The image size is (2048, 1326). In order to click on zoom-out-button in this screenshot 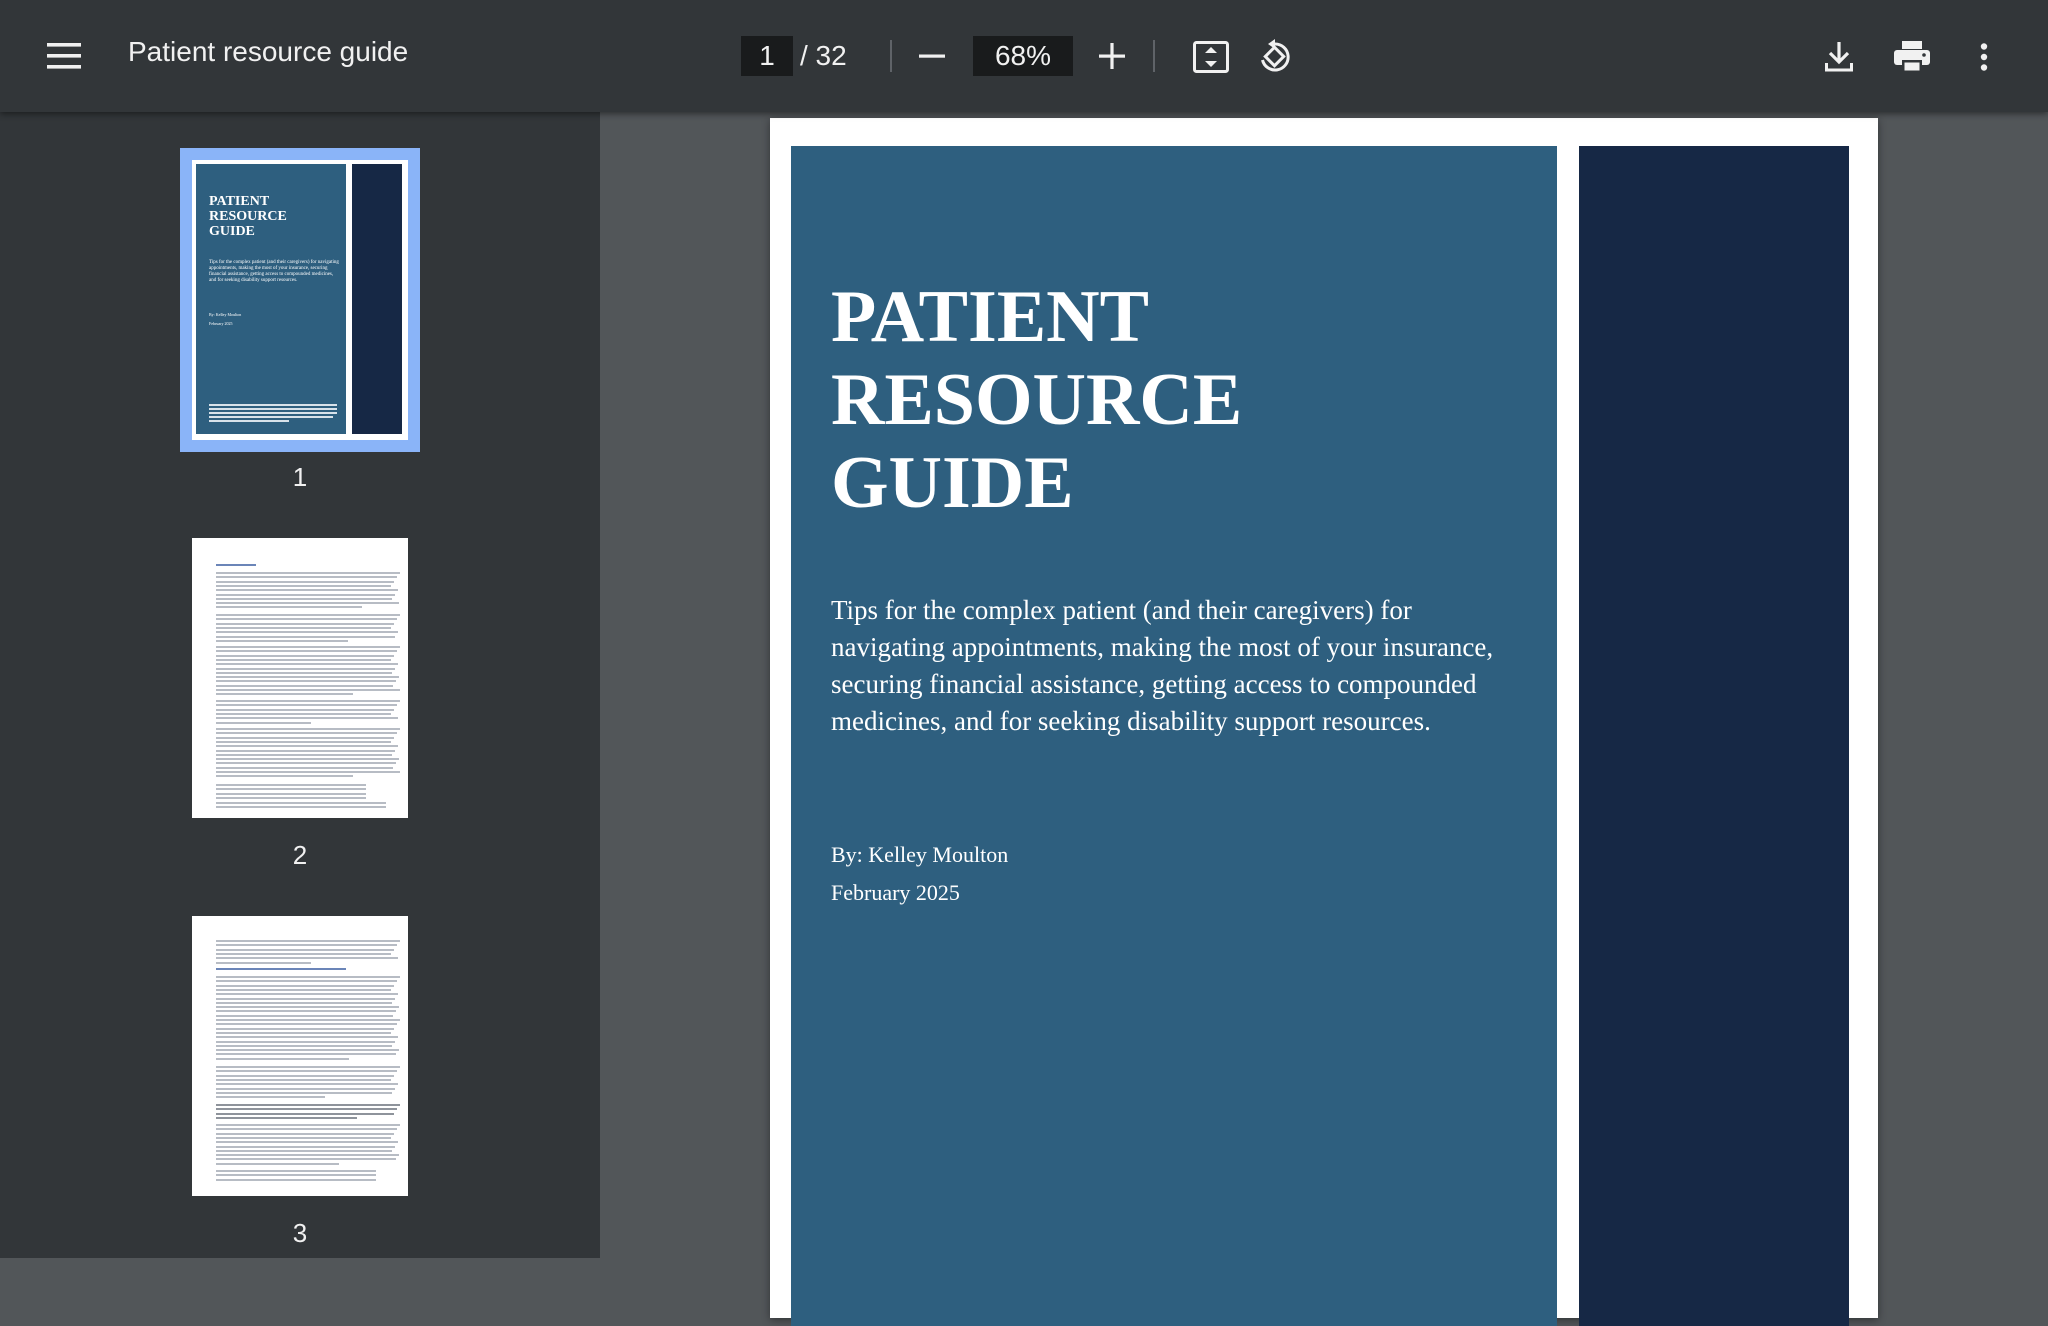, I will do `click(932, 56)`.